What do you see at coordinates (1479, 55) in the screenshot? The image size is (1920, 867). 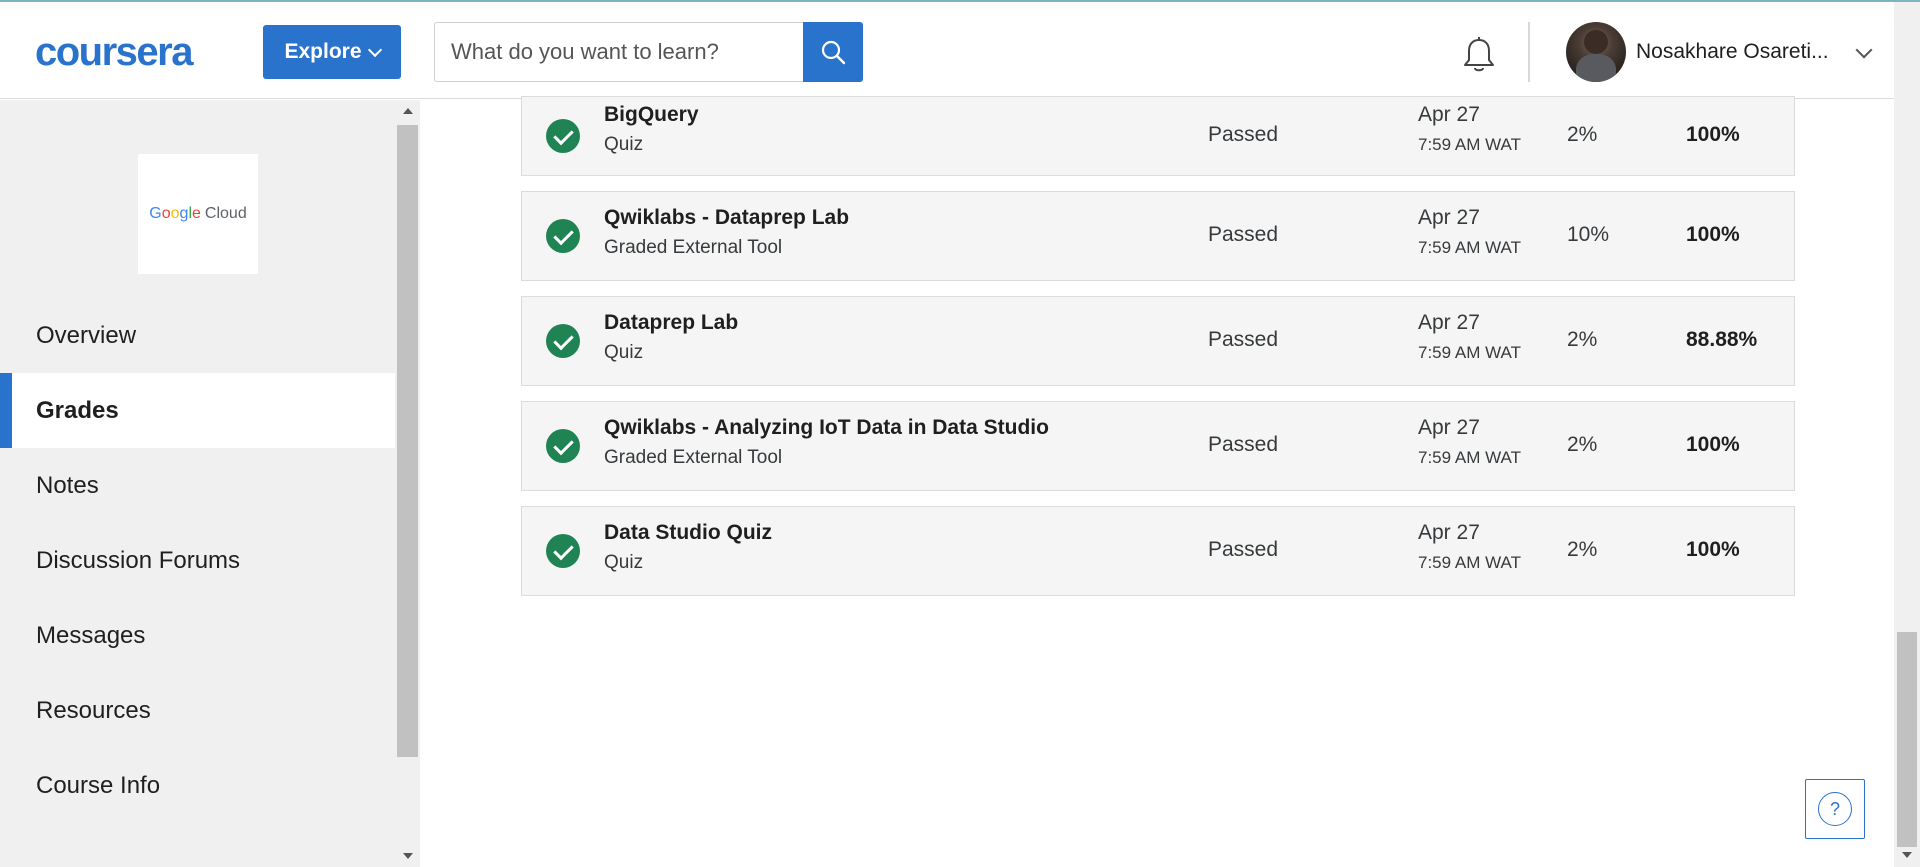 I see `bell-icon` at bounding box center [1479, 55].